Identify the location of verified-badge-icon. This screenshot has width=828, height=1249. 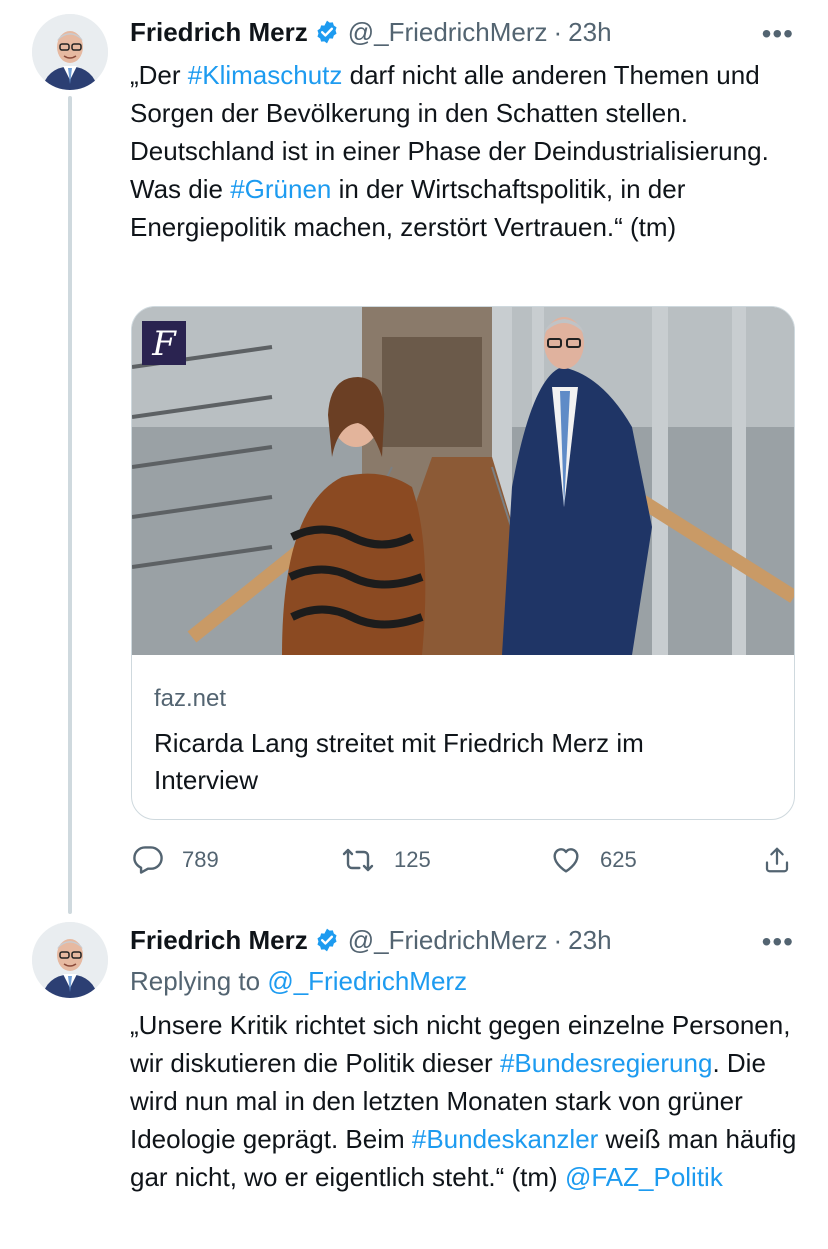
(327, 940).